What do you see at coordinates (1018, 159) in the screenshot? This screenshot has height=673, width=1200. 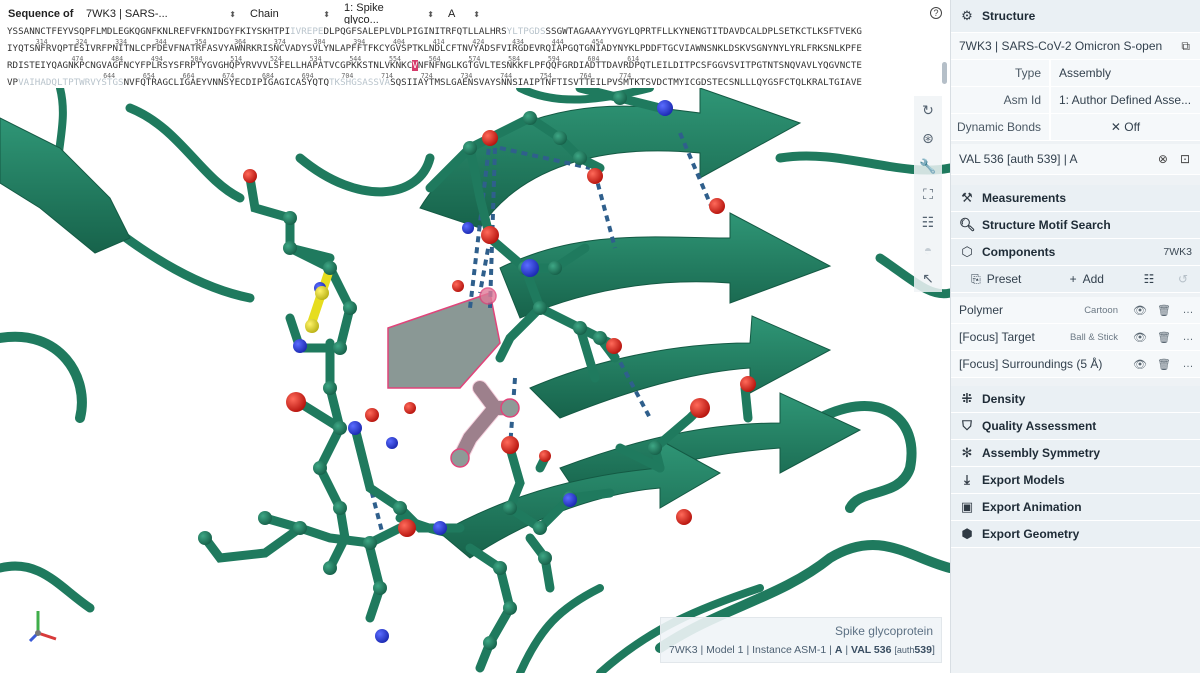 I see `focus-label: VAL 536 [auth 539] | A` at bounding box center [1018, 159].